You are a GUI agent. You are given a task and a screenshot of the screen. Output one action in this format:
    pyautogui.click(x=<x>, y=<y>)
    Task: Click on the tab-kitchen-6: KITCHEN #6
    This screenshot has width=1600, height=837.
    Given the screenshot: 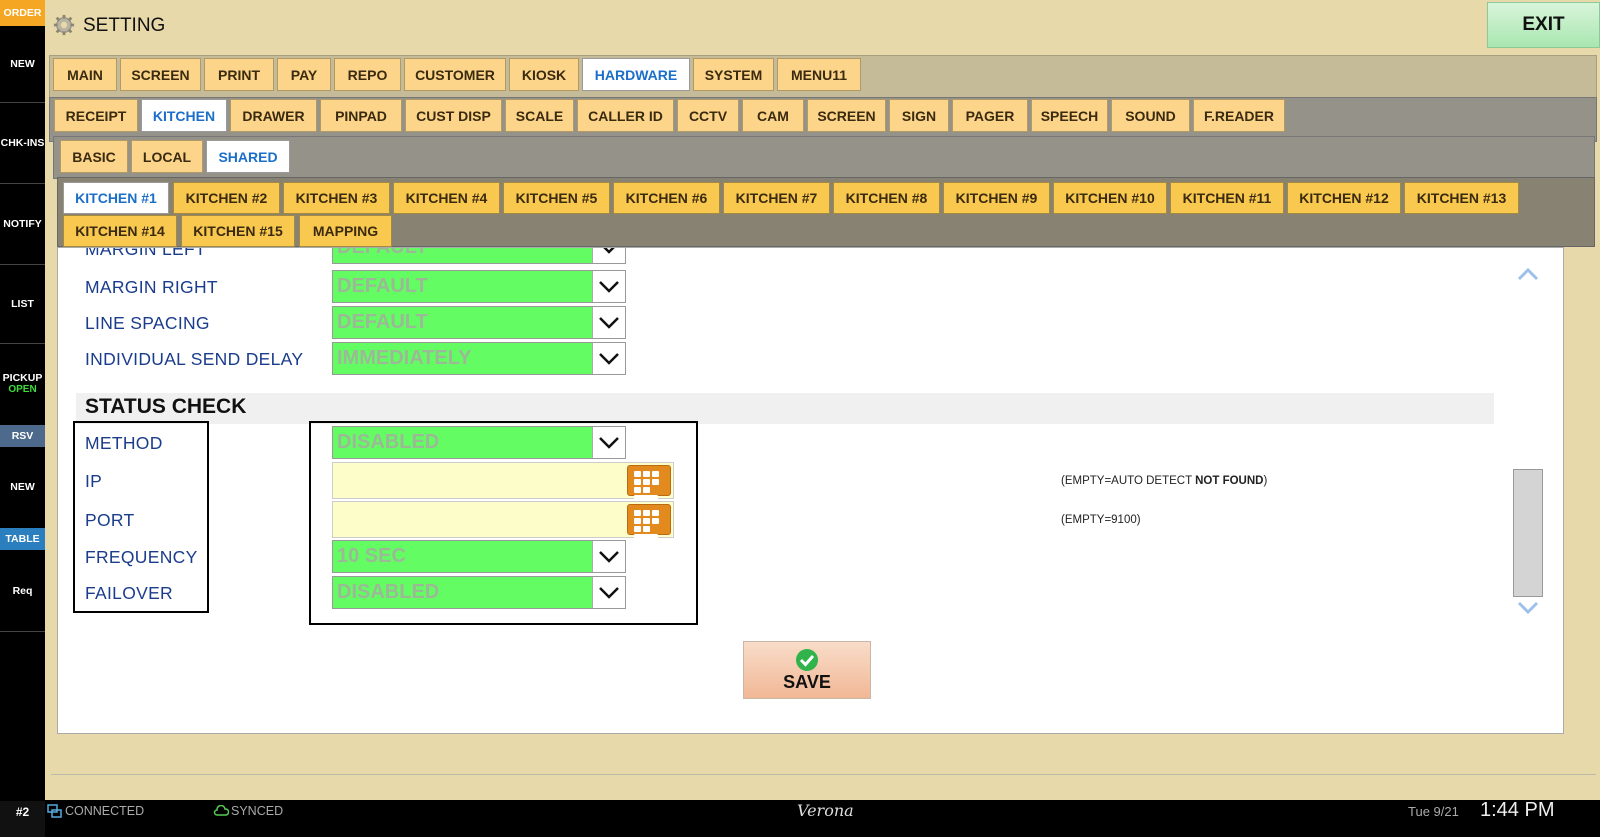 What is the action you would take?
    pyautogui.click(x=666, y=198)
    